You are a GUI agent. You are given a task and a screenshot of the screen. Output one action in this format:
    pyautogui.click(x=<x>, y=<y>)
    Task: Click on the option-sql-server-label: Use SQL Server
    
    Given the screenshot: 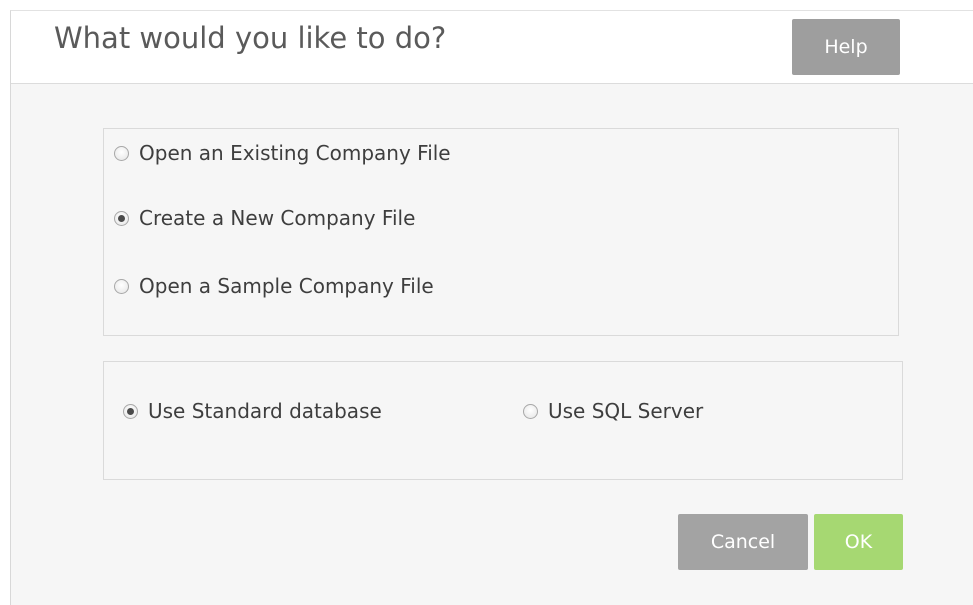 What is the action you would take?
    pyautogui.click(x=626, y=411)
    